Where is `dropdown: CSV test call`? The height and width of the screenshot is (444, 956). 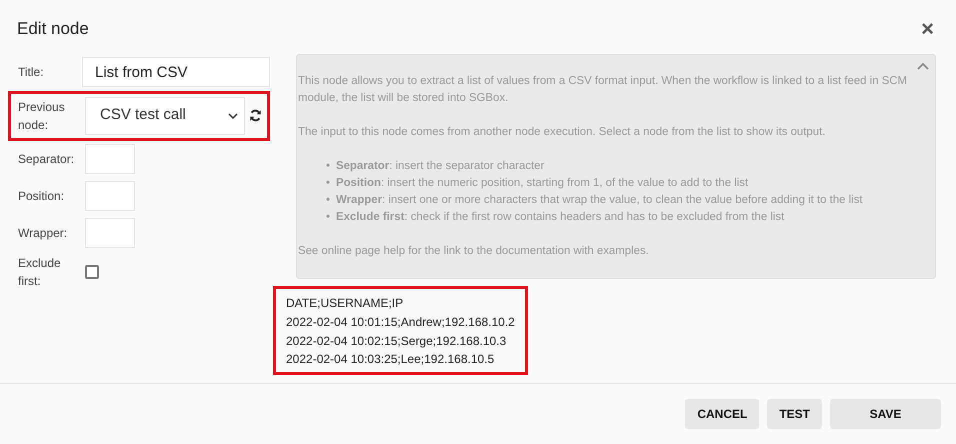 dropdown: CSV test call is located at coordinates (165, 115).